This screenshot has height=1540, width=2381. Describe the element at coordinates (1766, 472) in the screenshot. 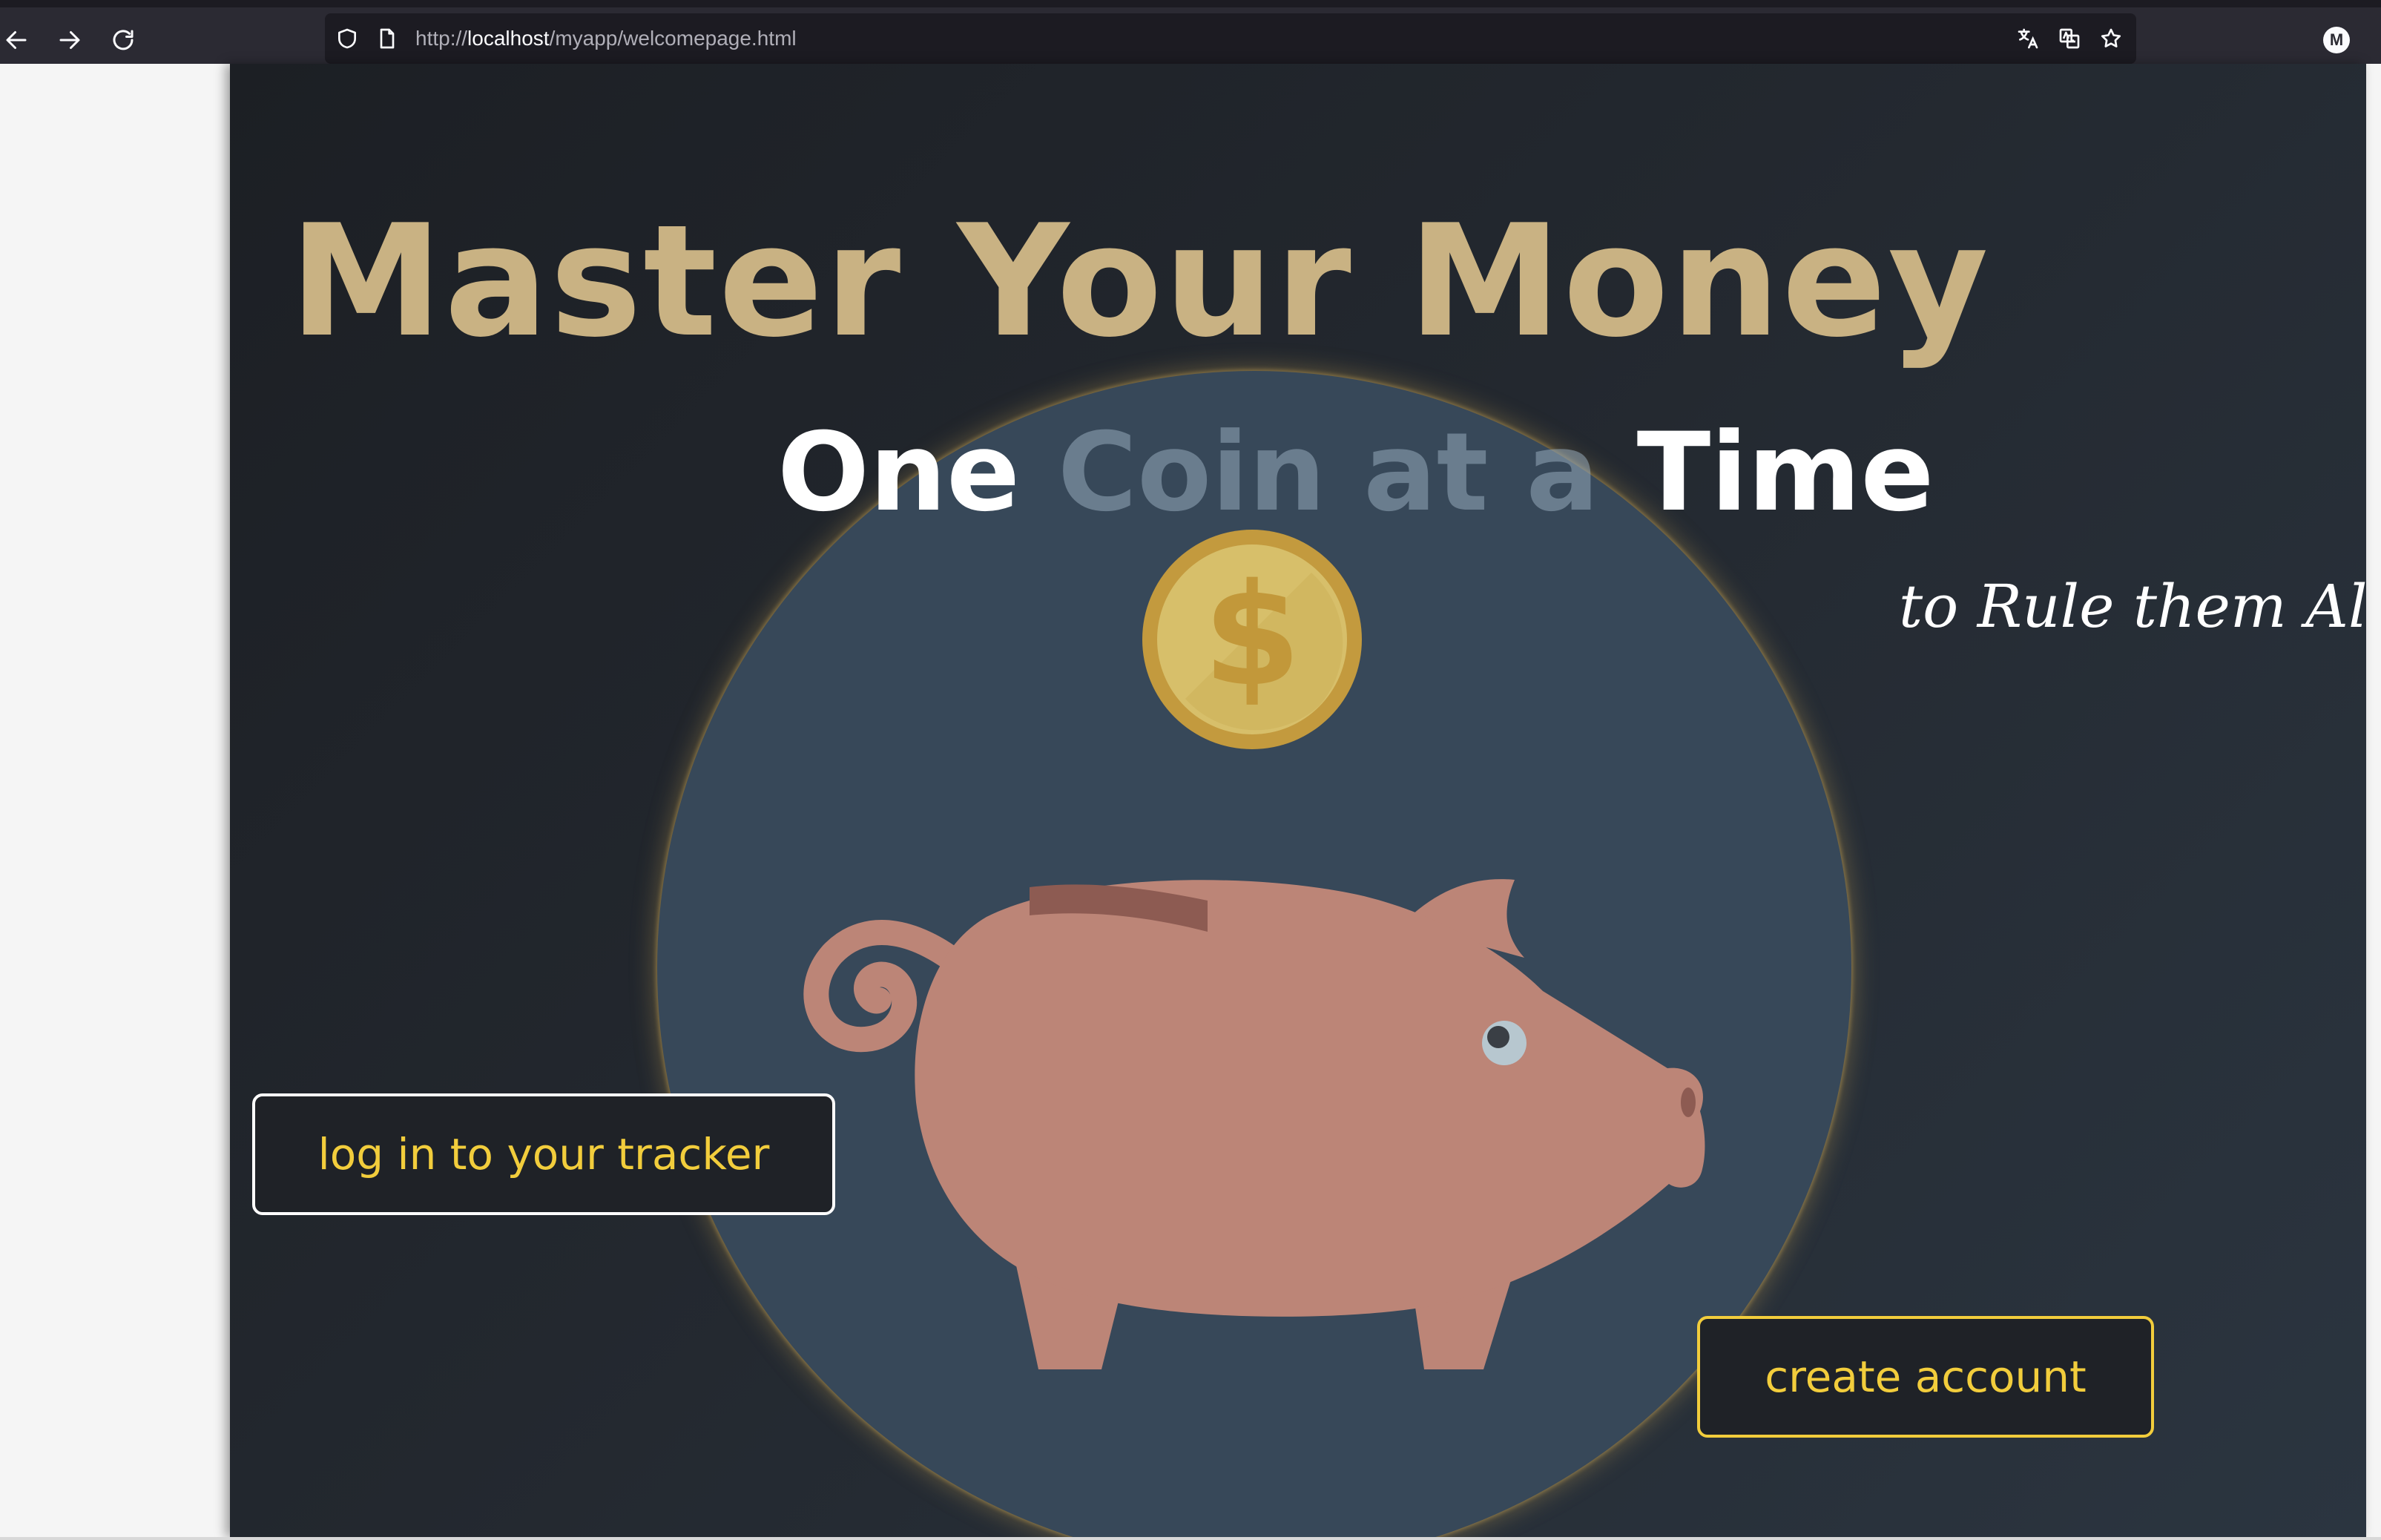

I see `subtitle-part-time: Time` at that location.